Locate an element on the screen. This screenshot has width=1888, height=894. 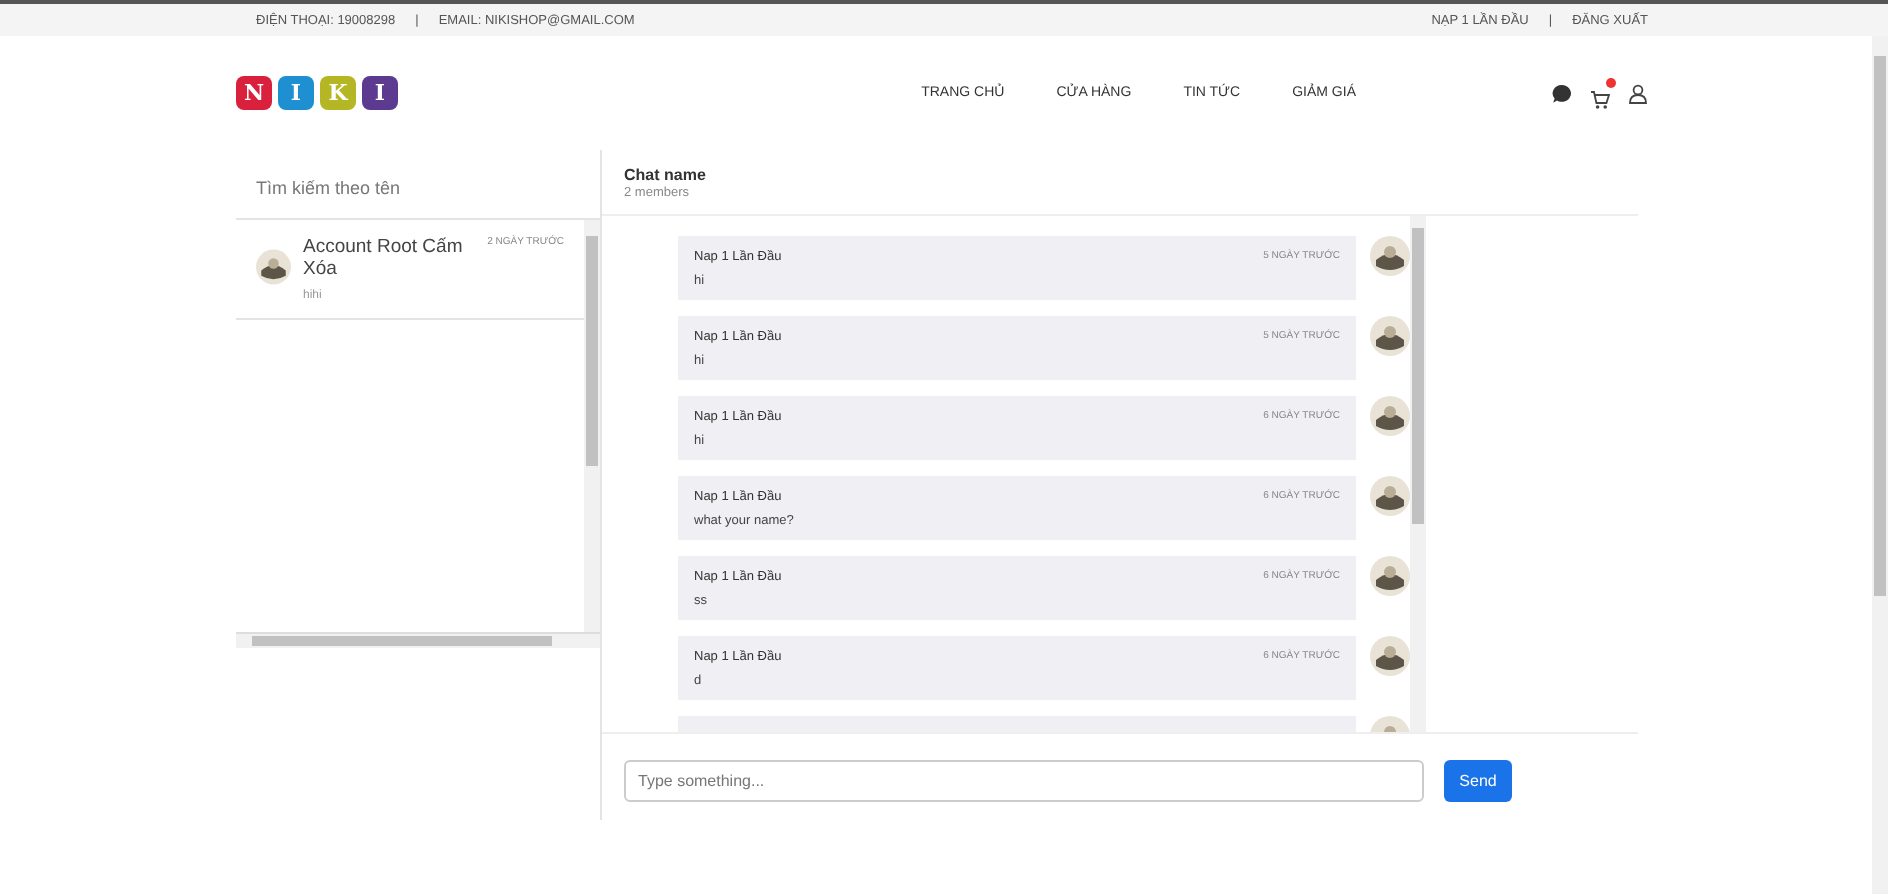
logo-tile: N is located at coordinates (254, 93).